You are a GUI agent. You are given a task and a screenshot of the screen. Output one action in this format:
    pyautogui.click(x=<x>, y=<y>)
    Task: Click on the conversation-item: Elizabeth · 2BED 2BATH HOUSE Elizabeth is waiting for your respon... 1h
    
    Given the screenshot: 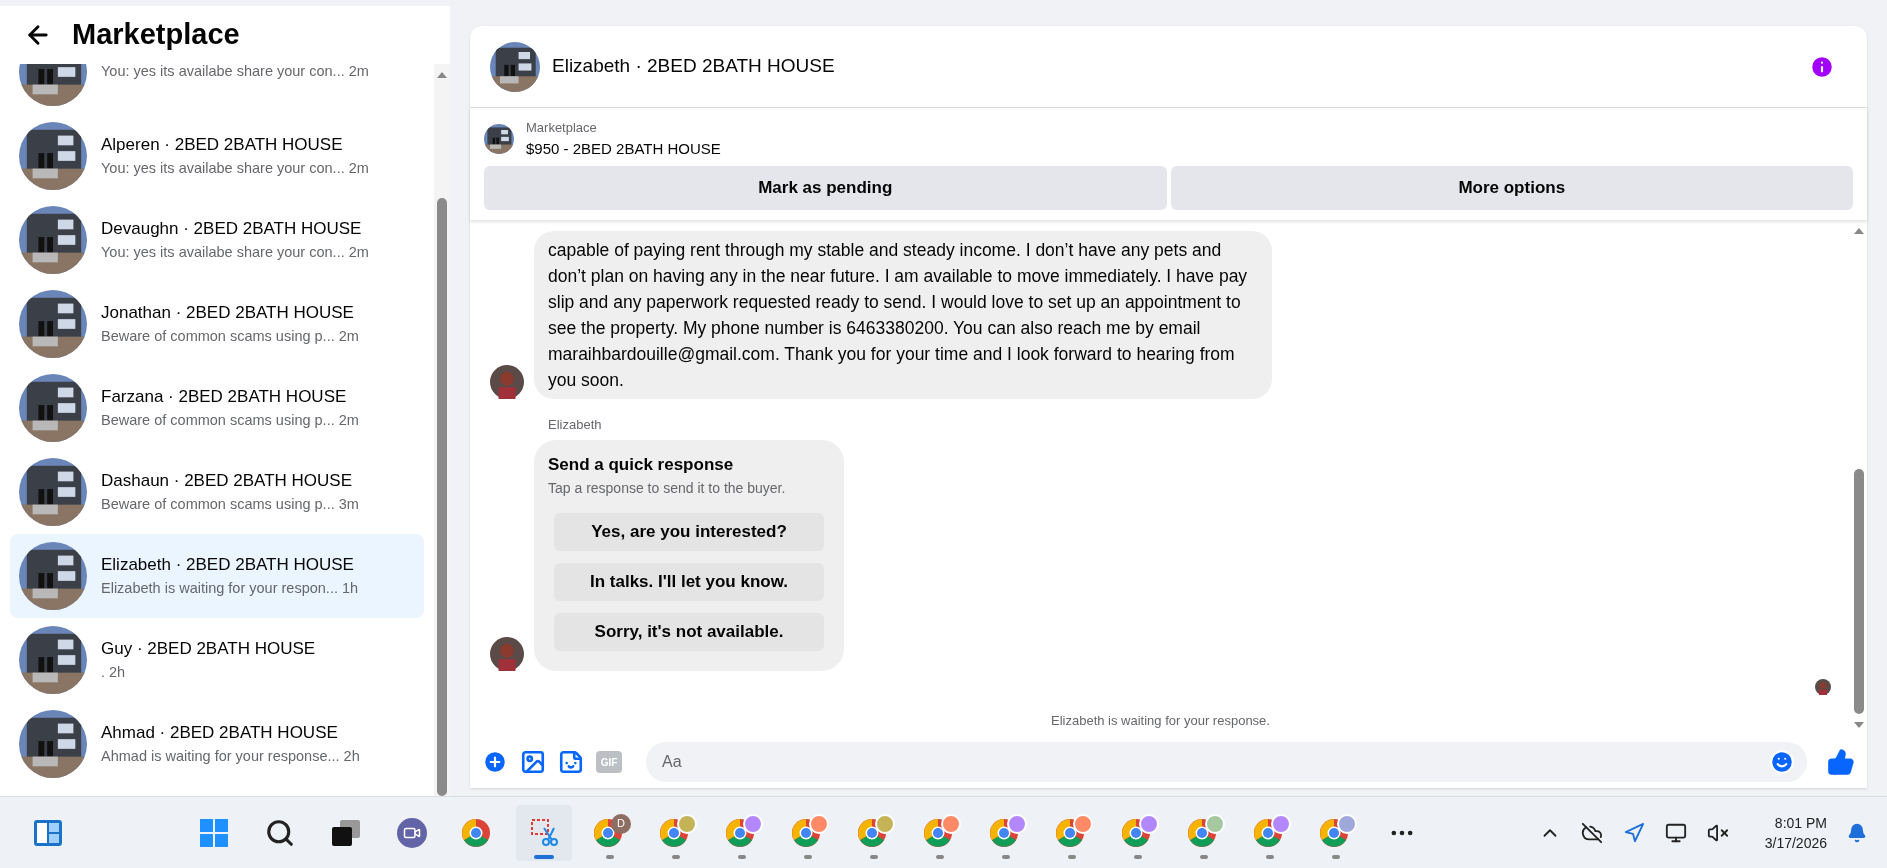 What is the action you would take?
    pyautogui.click(x=217, y=576)
    